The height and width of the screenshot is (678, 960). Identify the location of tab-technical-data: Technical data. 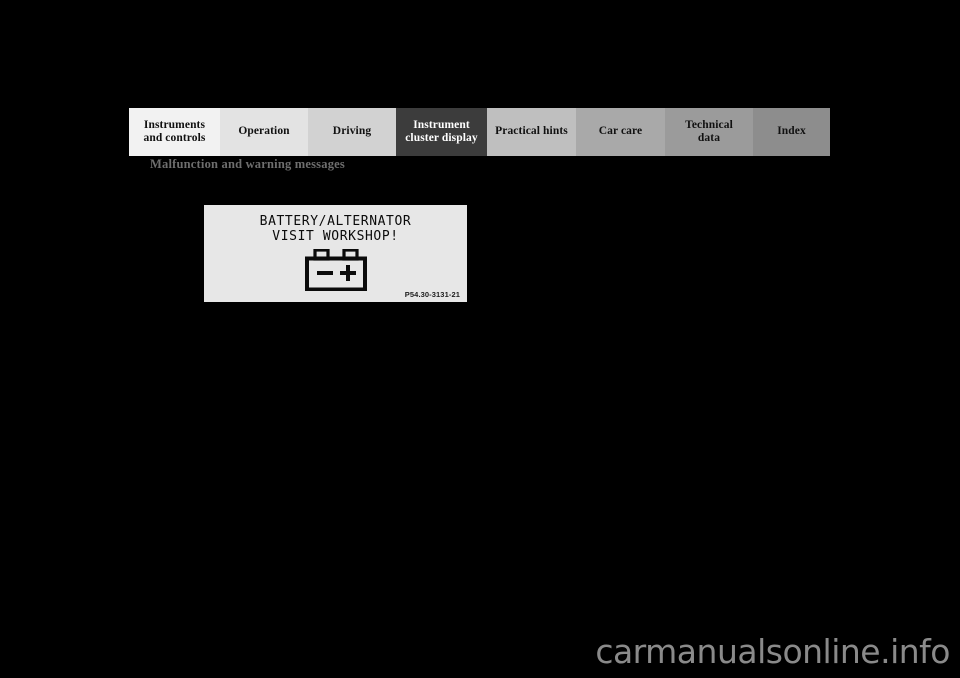
(709, 132).